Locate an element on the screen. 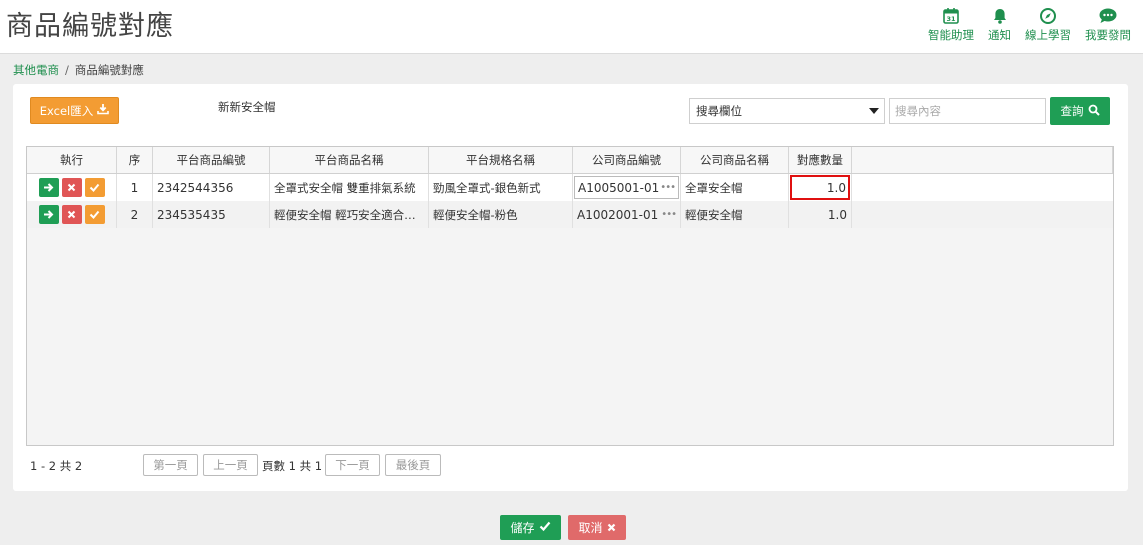  cell-company-no: A1005001-01 ••• is located at coordinates (627, 187).